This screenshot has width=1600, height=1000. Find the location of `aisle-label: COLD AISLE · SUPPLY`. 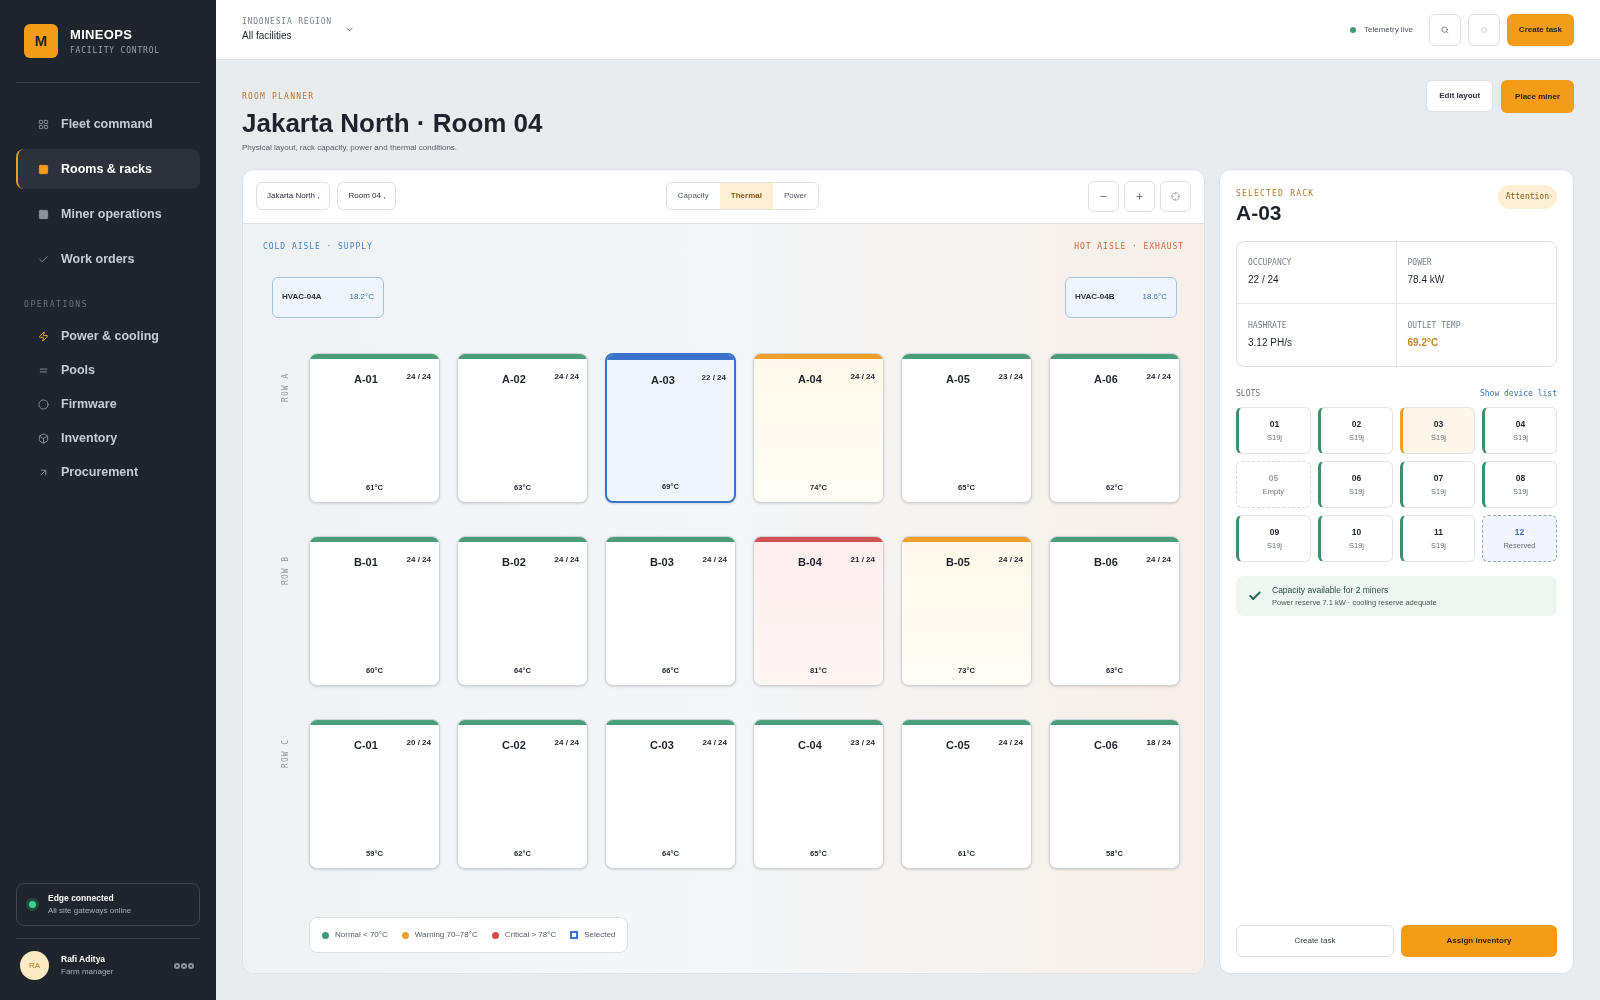

aisle-label: COLD AISLE · SUPPLY is located at coordinates (318, 246).